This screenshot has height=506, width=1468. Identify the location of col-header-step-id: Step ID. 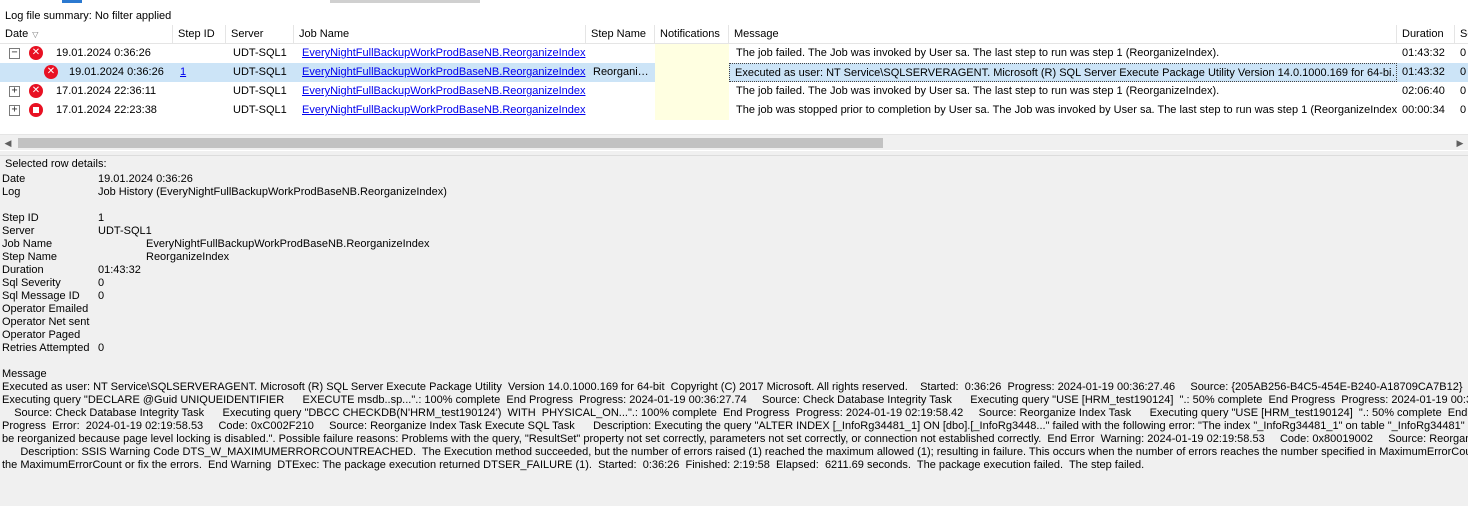
(199, 34).